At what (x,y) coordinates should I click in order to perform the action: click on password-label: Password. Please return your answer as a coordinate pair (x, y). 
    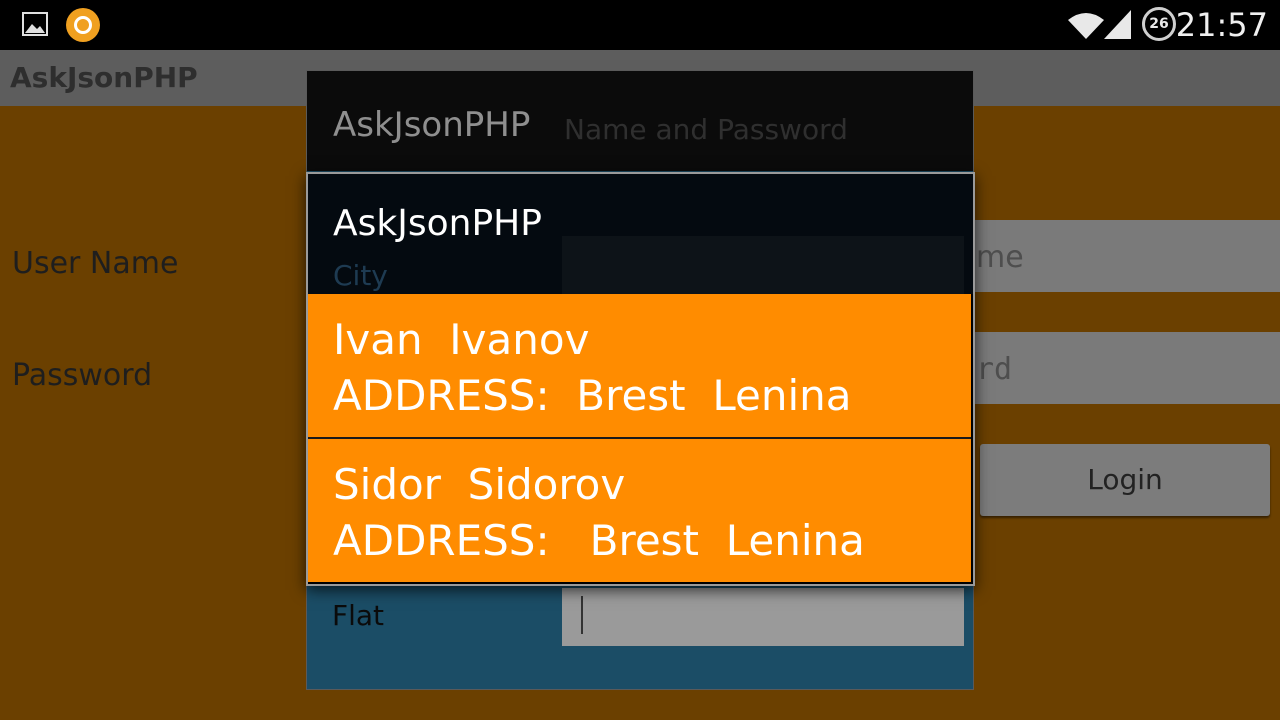
    Looking at the image, I should click on (82, 375).